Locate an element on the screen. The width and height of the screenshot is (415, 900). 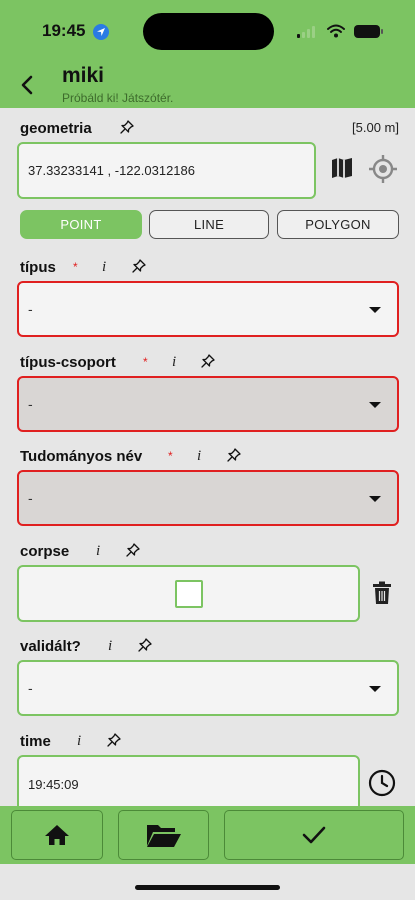
battery-icon is located at coordinates (368, 31).